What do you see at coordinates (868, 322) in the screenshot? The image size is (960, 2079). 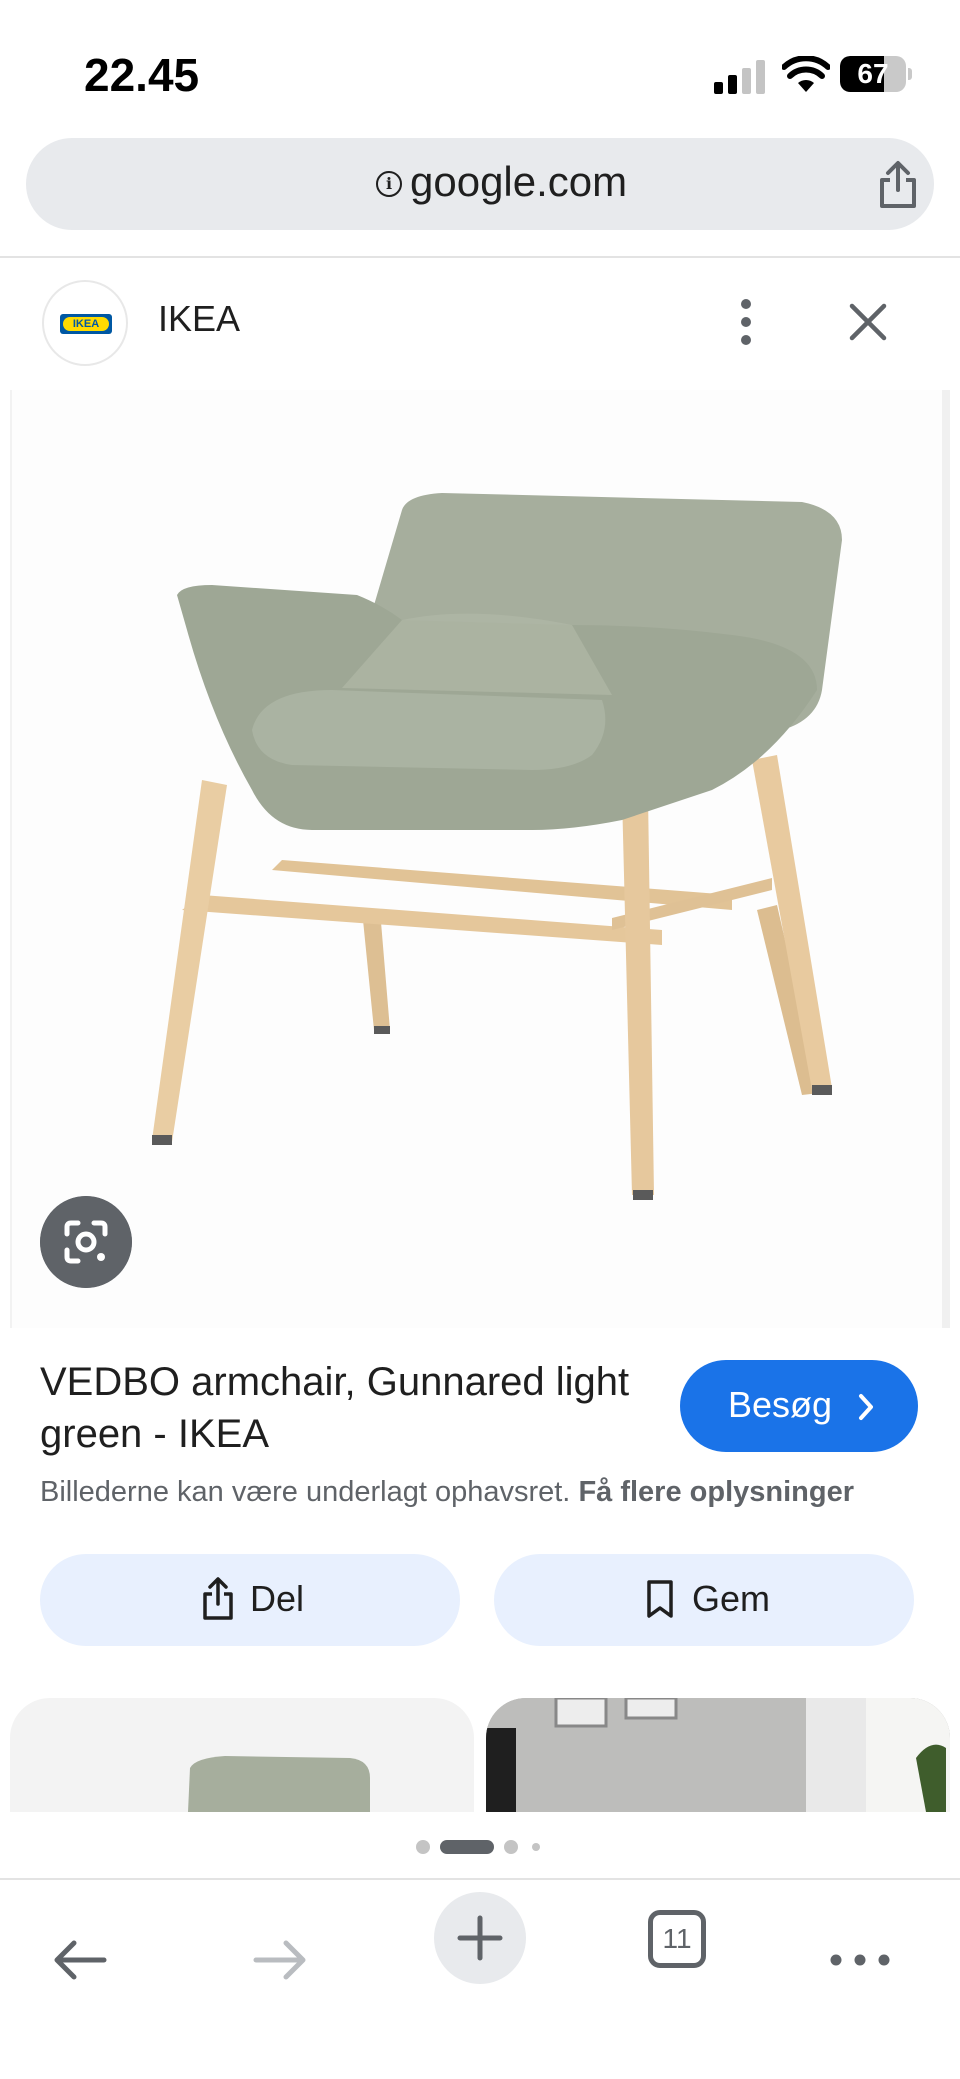 I see `close-icon` at bounding box center [868, 322].